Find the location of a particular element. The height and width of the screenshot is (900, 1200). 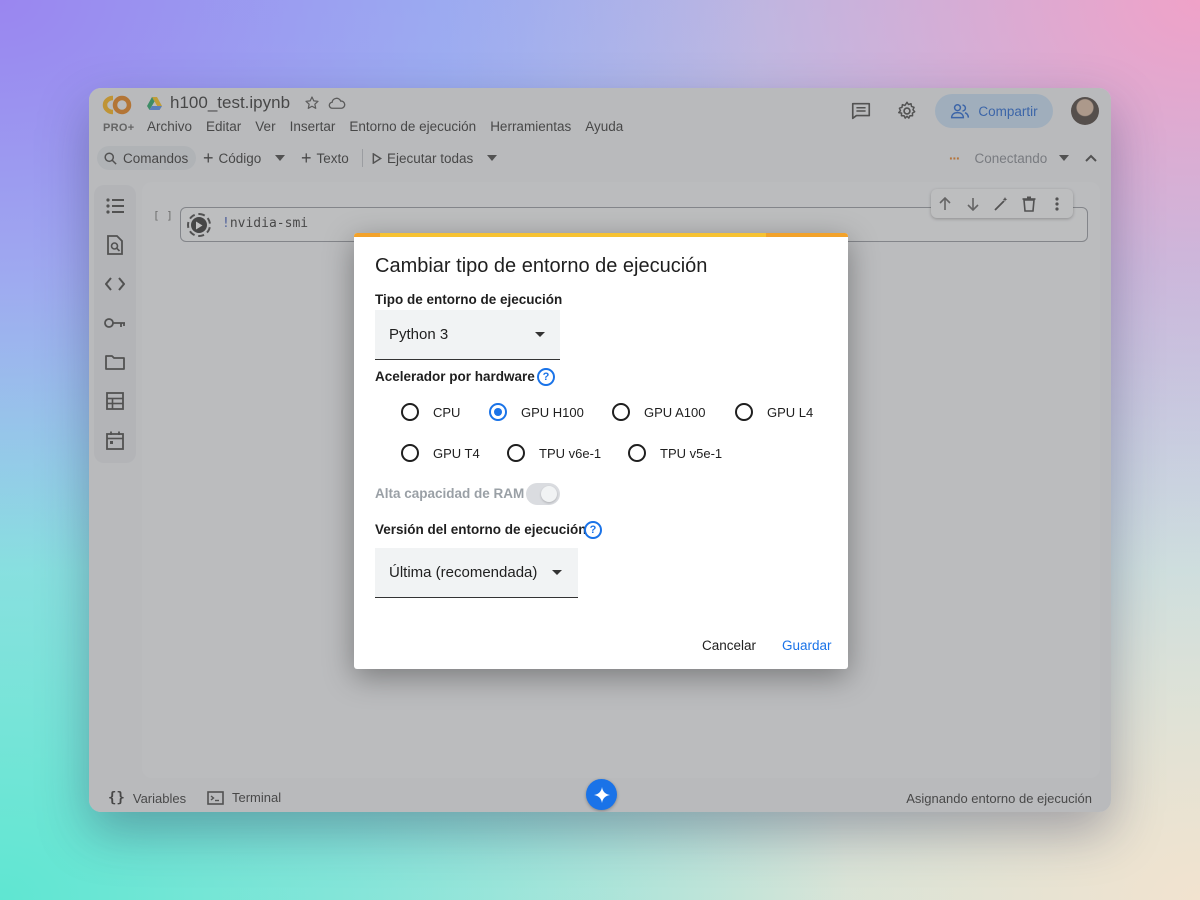

version-value: Última (recomendada) is located at coordinates (463, 572).